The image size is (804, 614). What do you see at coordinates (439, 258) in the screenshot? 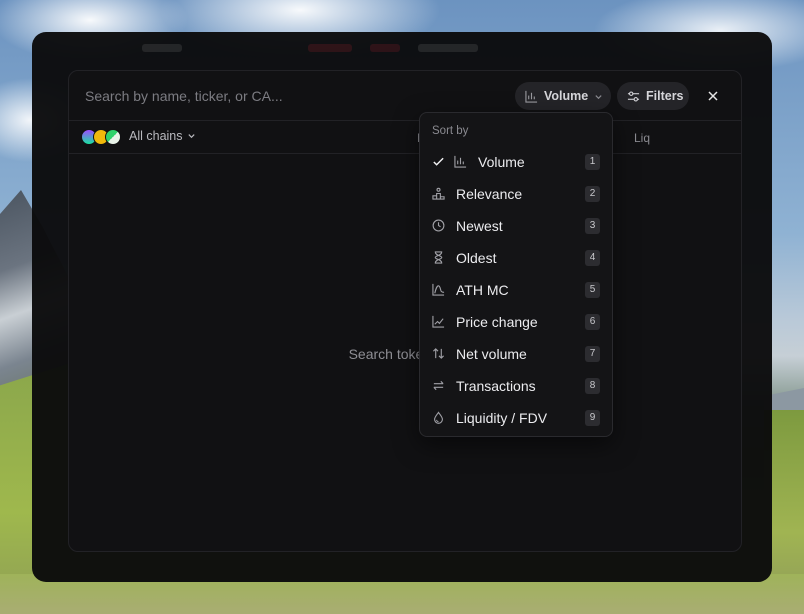
I see `hourglass-icon` at bounding box center [439, 258].